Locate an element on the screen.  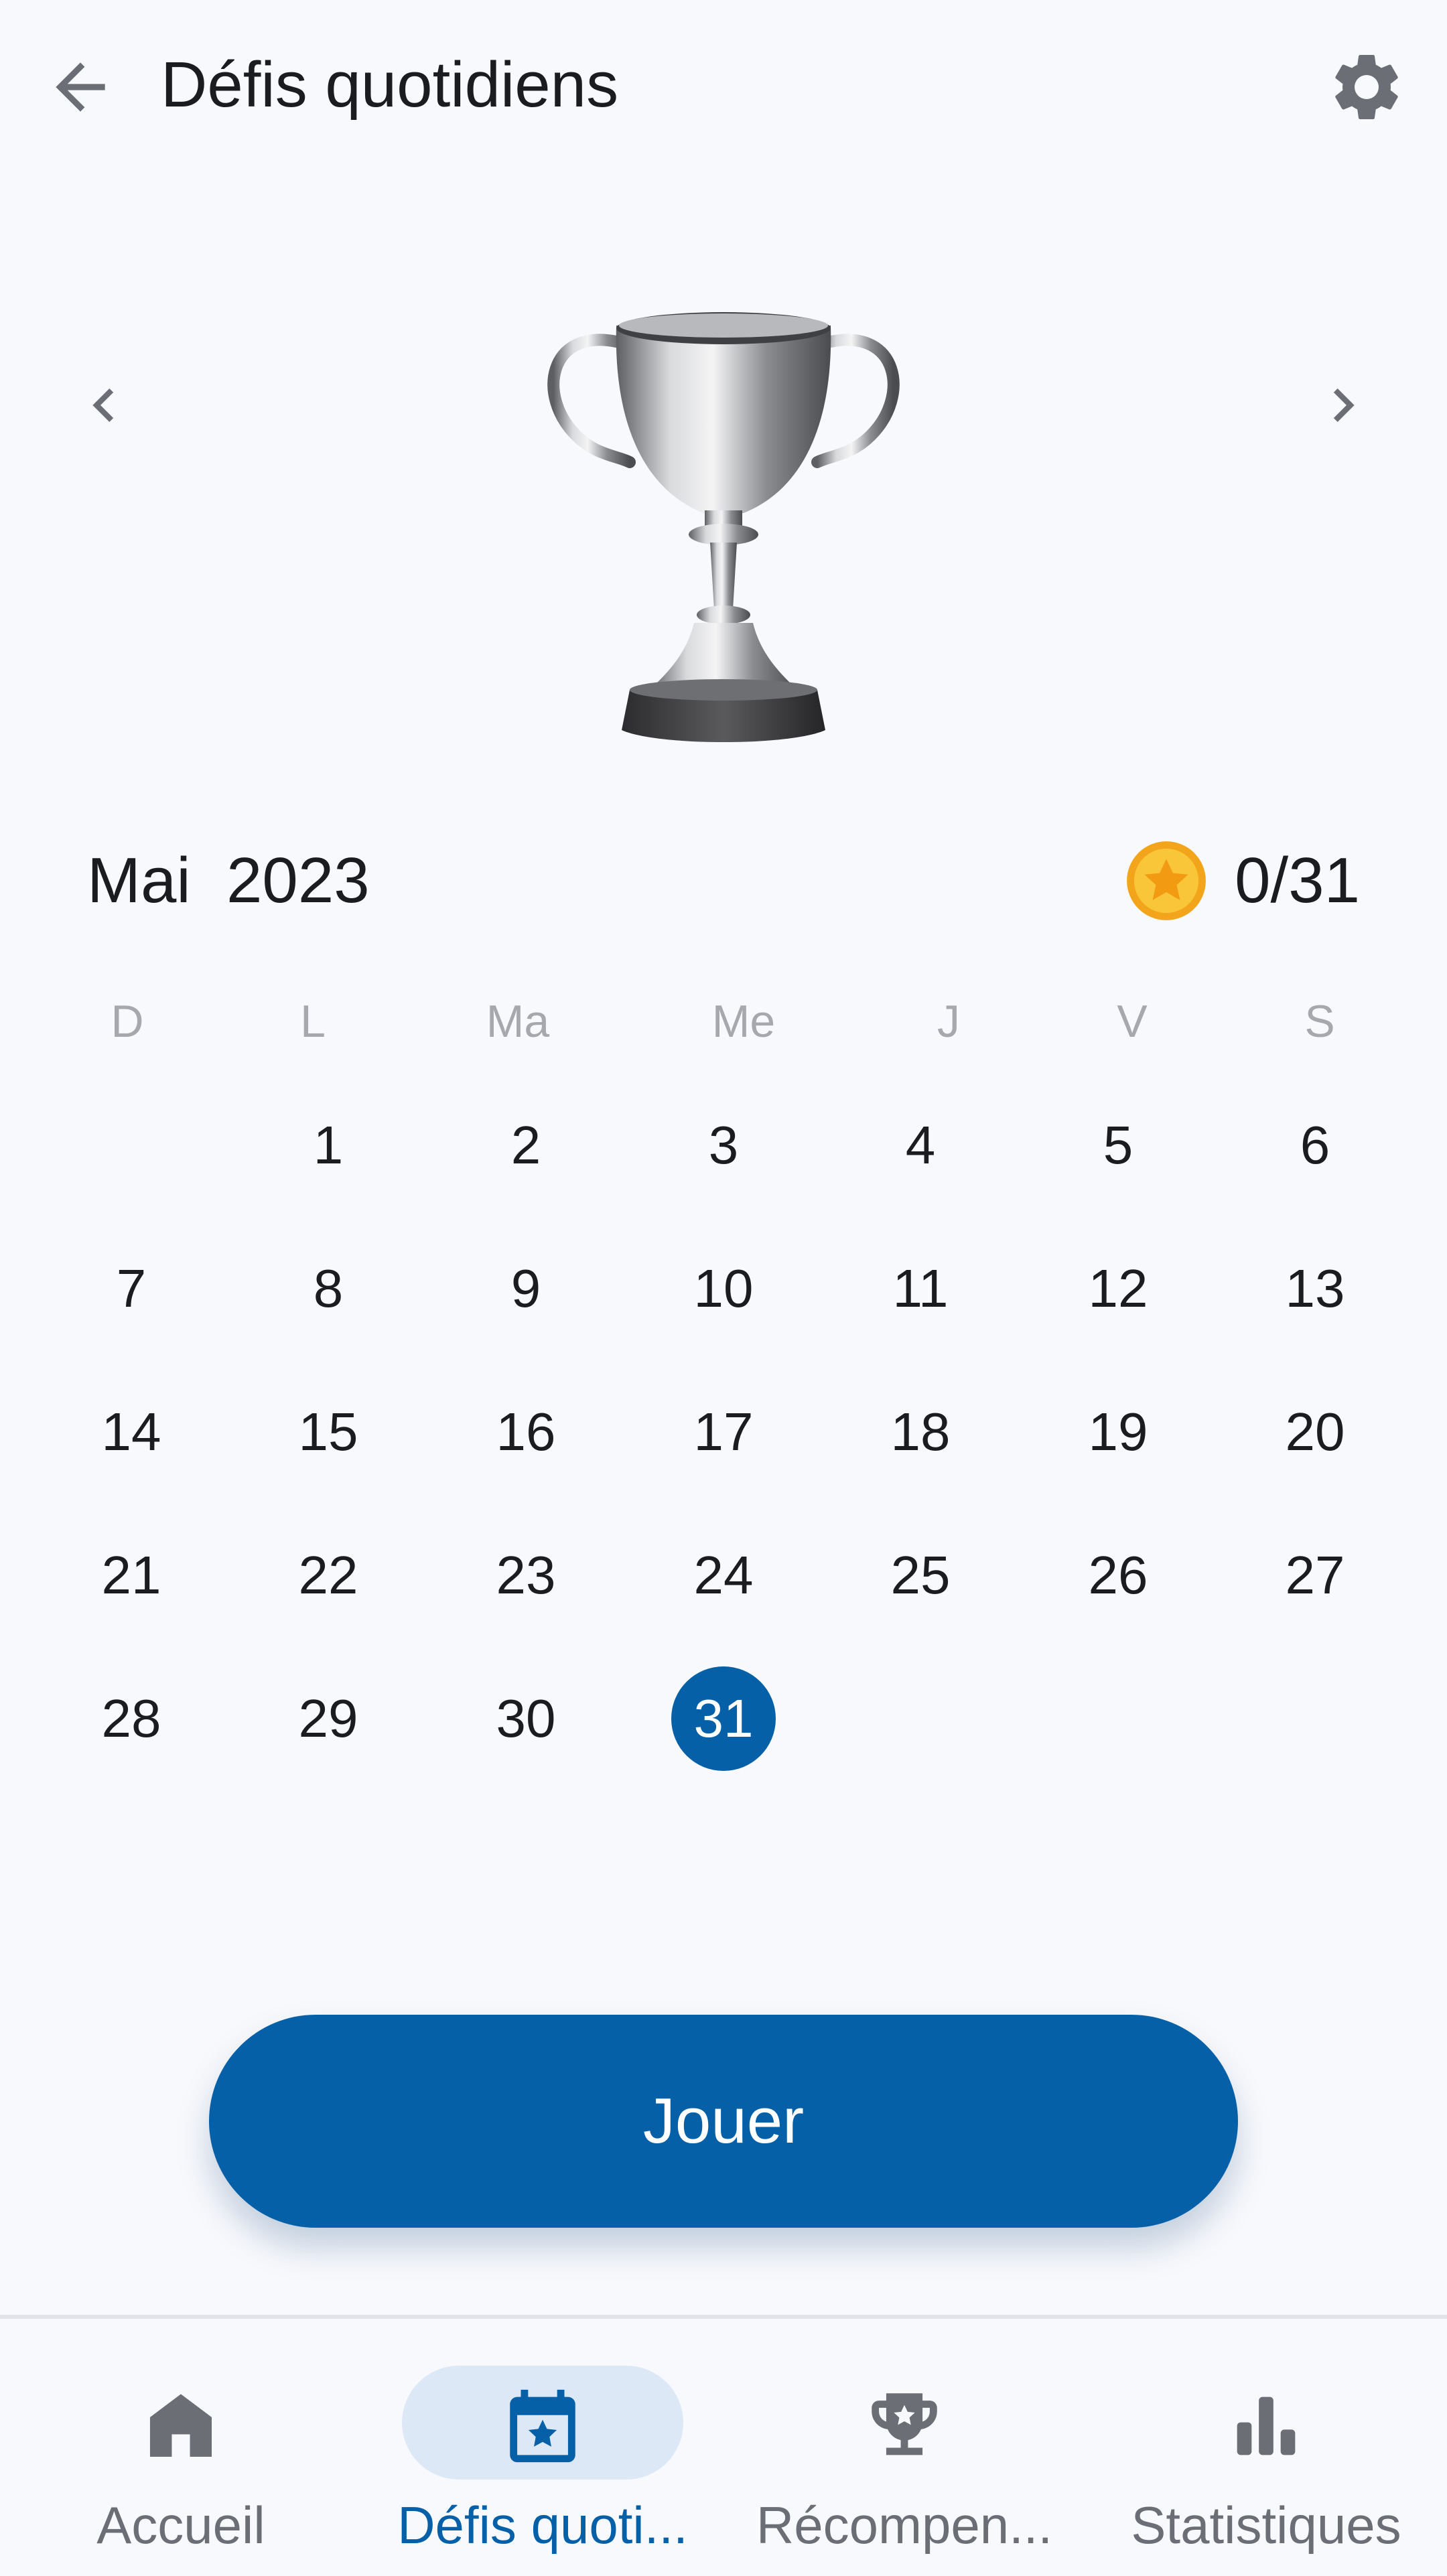
calendar-day: 14 is located at coordinates (131, 1432).